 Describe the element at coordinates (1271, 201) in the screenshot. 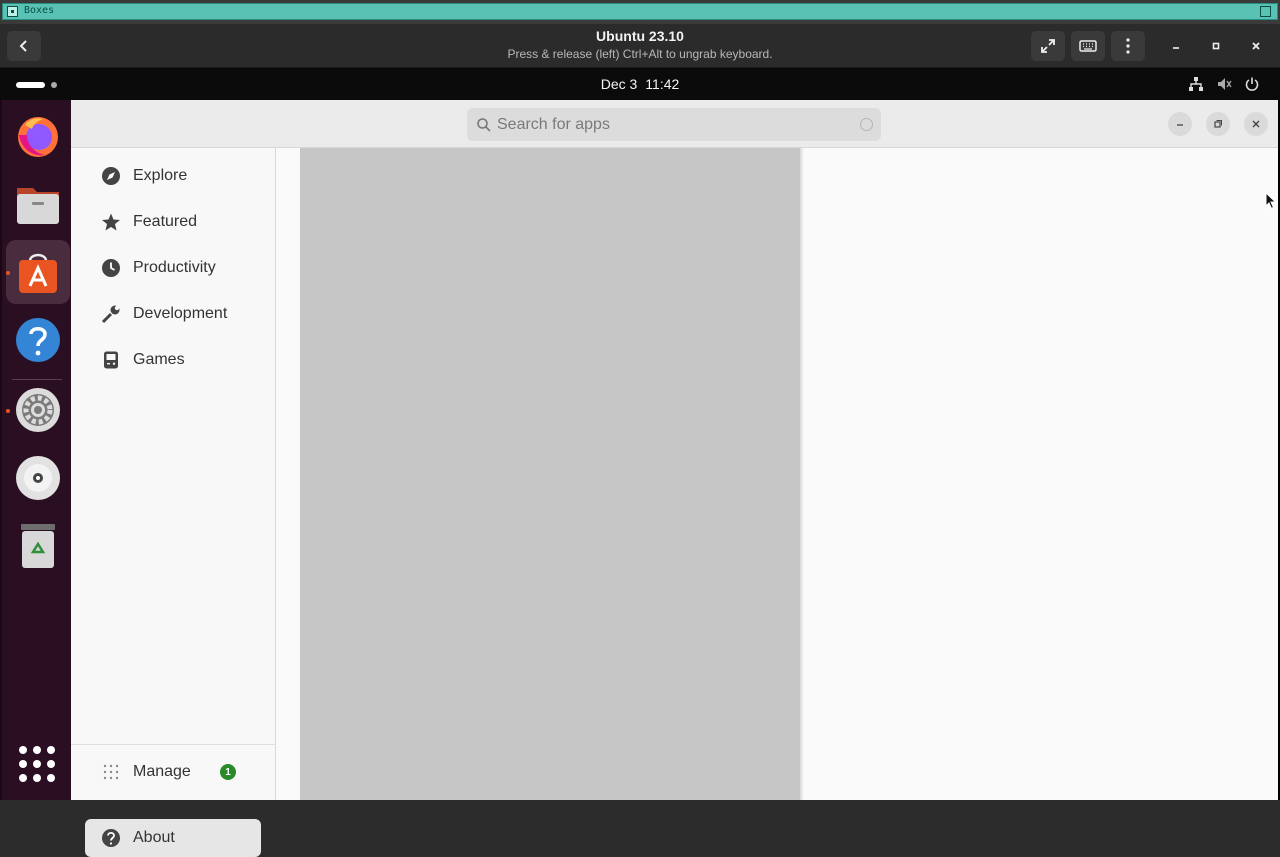

I see `mouse-cursor-icon` at that location.